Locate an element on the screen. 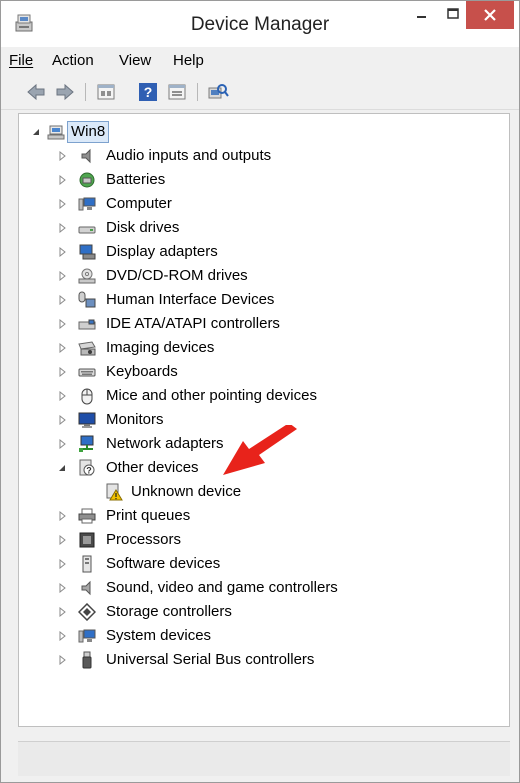 The width and height of the screenshot is (520, 783). scan-hardware-icon is located at coordinates (218, 92).